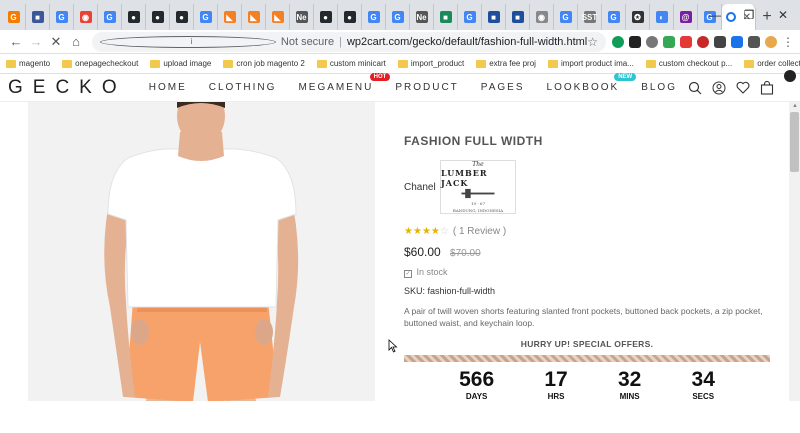 The width and height of the screenshot is (800, 433). What do you see at coordinates (264, 63) in the screenshot?
I see `bookmark-item: cron job magento 2` at bounding box center [264, 63].